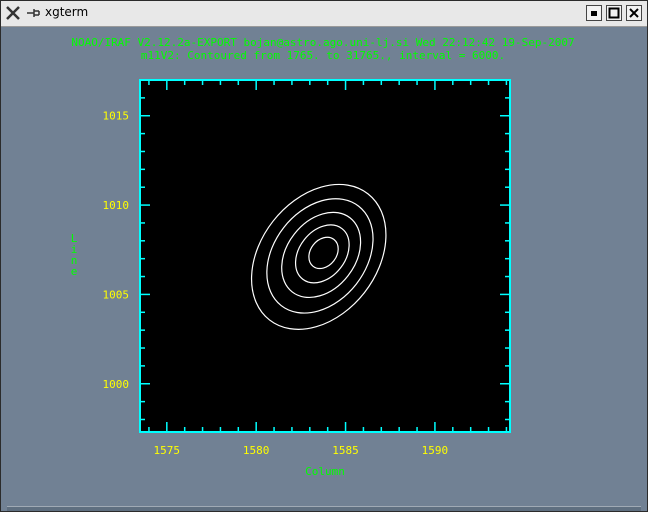 This screenshot has width=648, height=512. Describe the element at coordinates (167, 450) in the screenshot. I see `x-tick-label: 1575` at that location.